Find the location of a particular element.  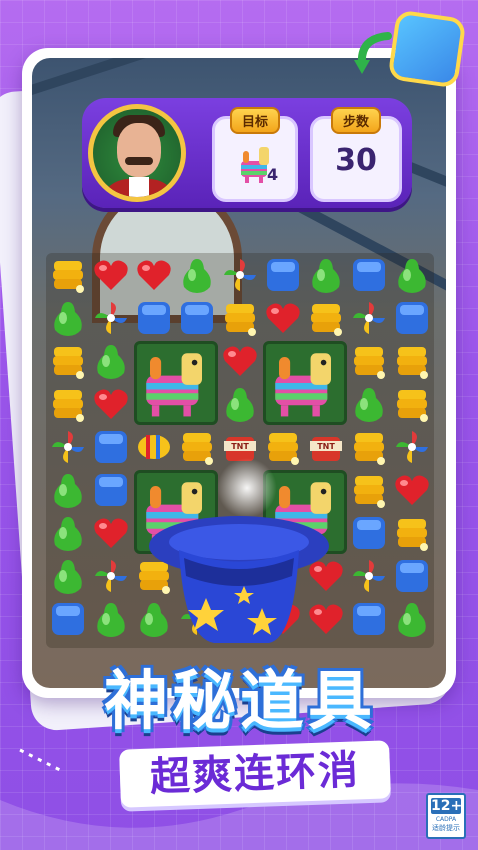

magic-hat-icon is located at coordinates (239, 573).